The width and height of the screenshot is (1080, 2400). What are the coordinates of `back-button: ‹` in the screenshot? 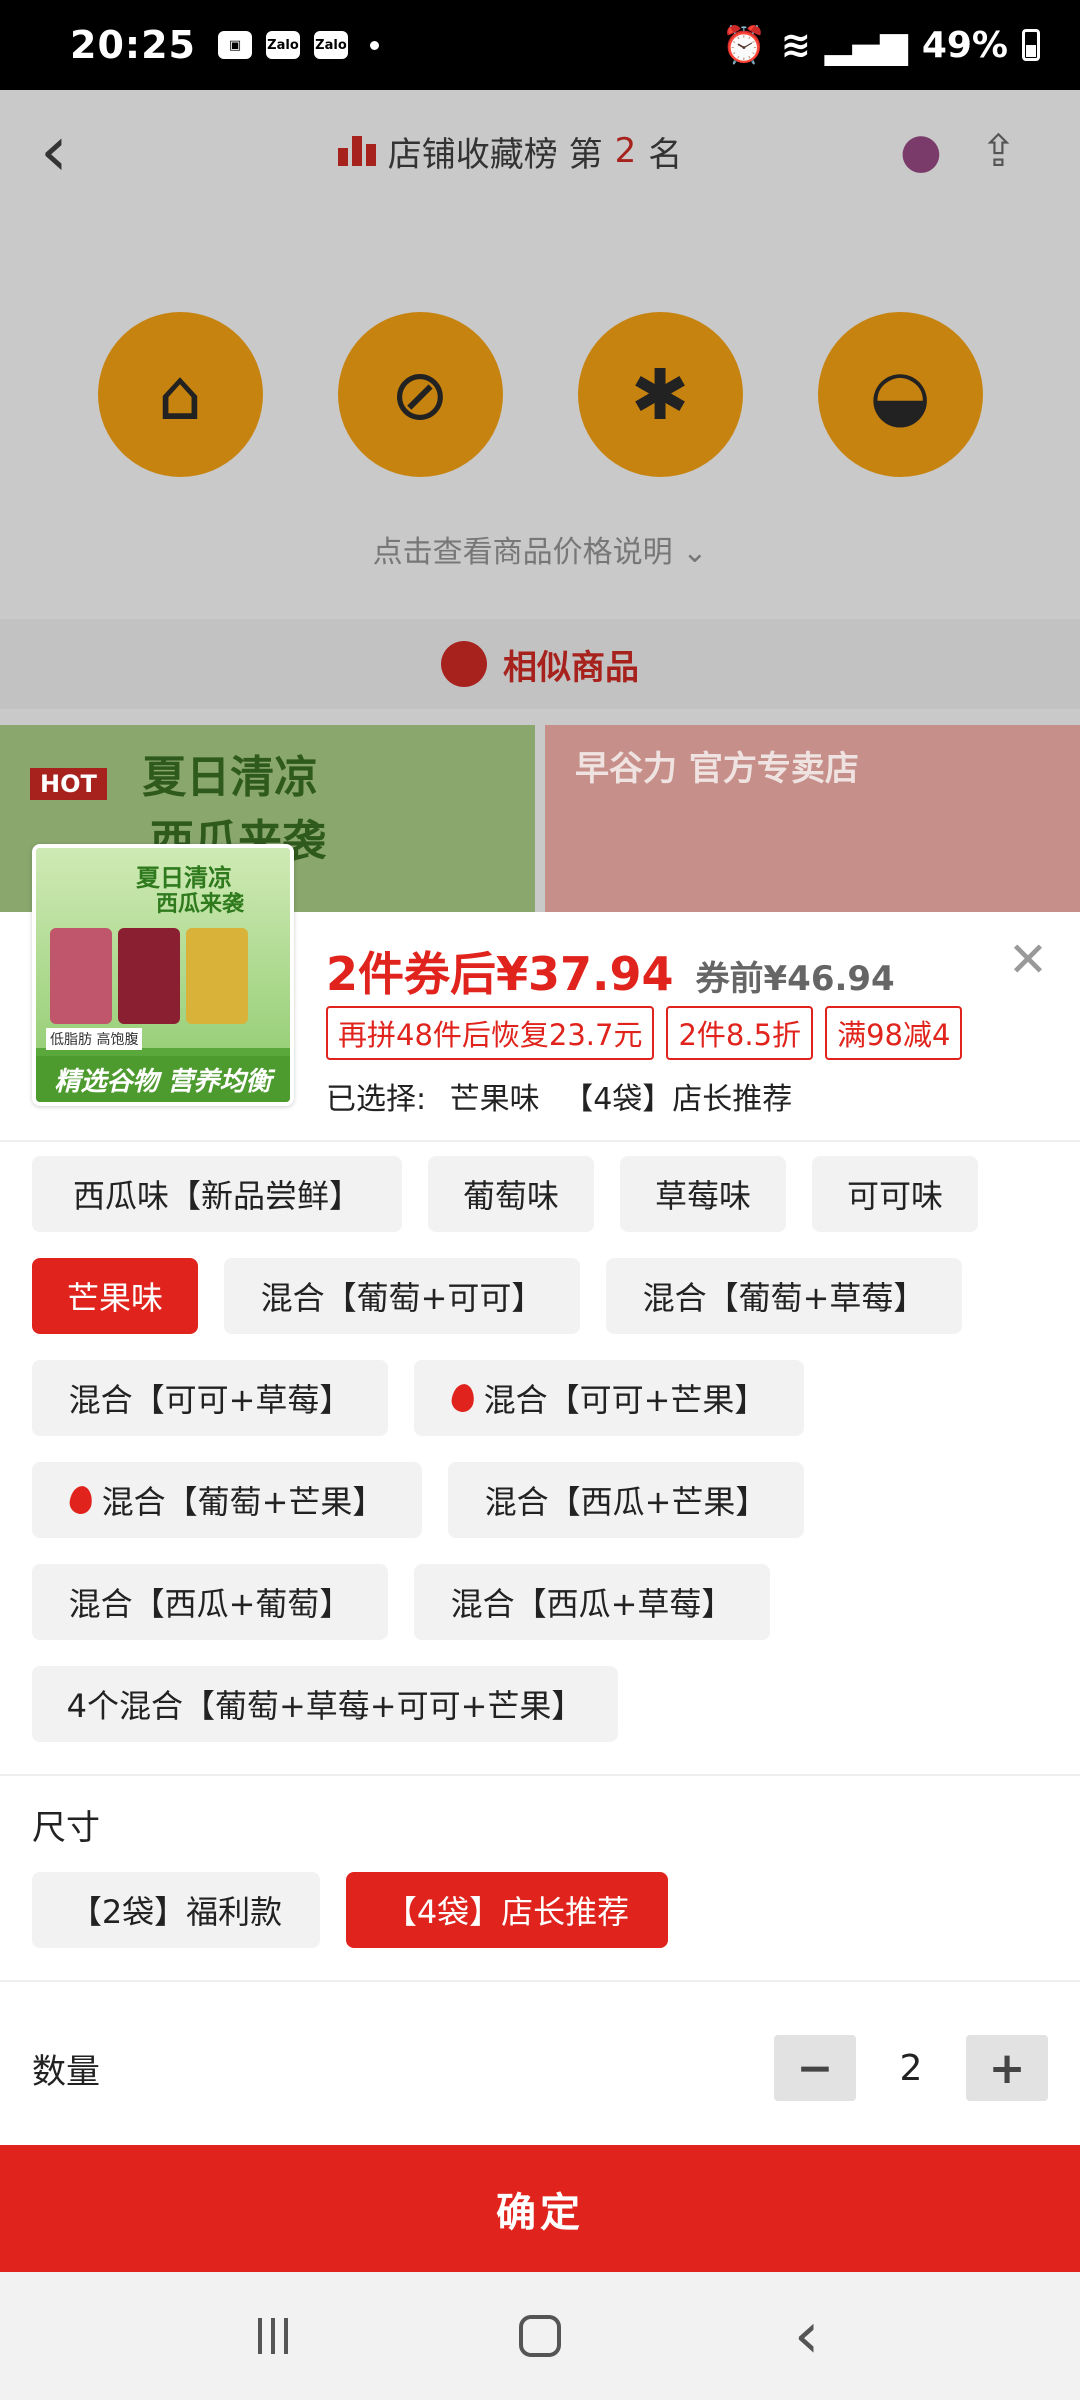 It's located at (807, 2336).